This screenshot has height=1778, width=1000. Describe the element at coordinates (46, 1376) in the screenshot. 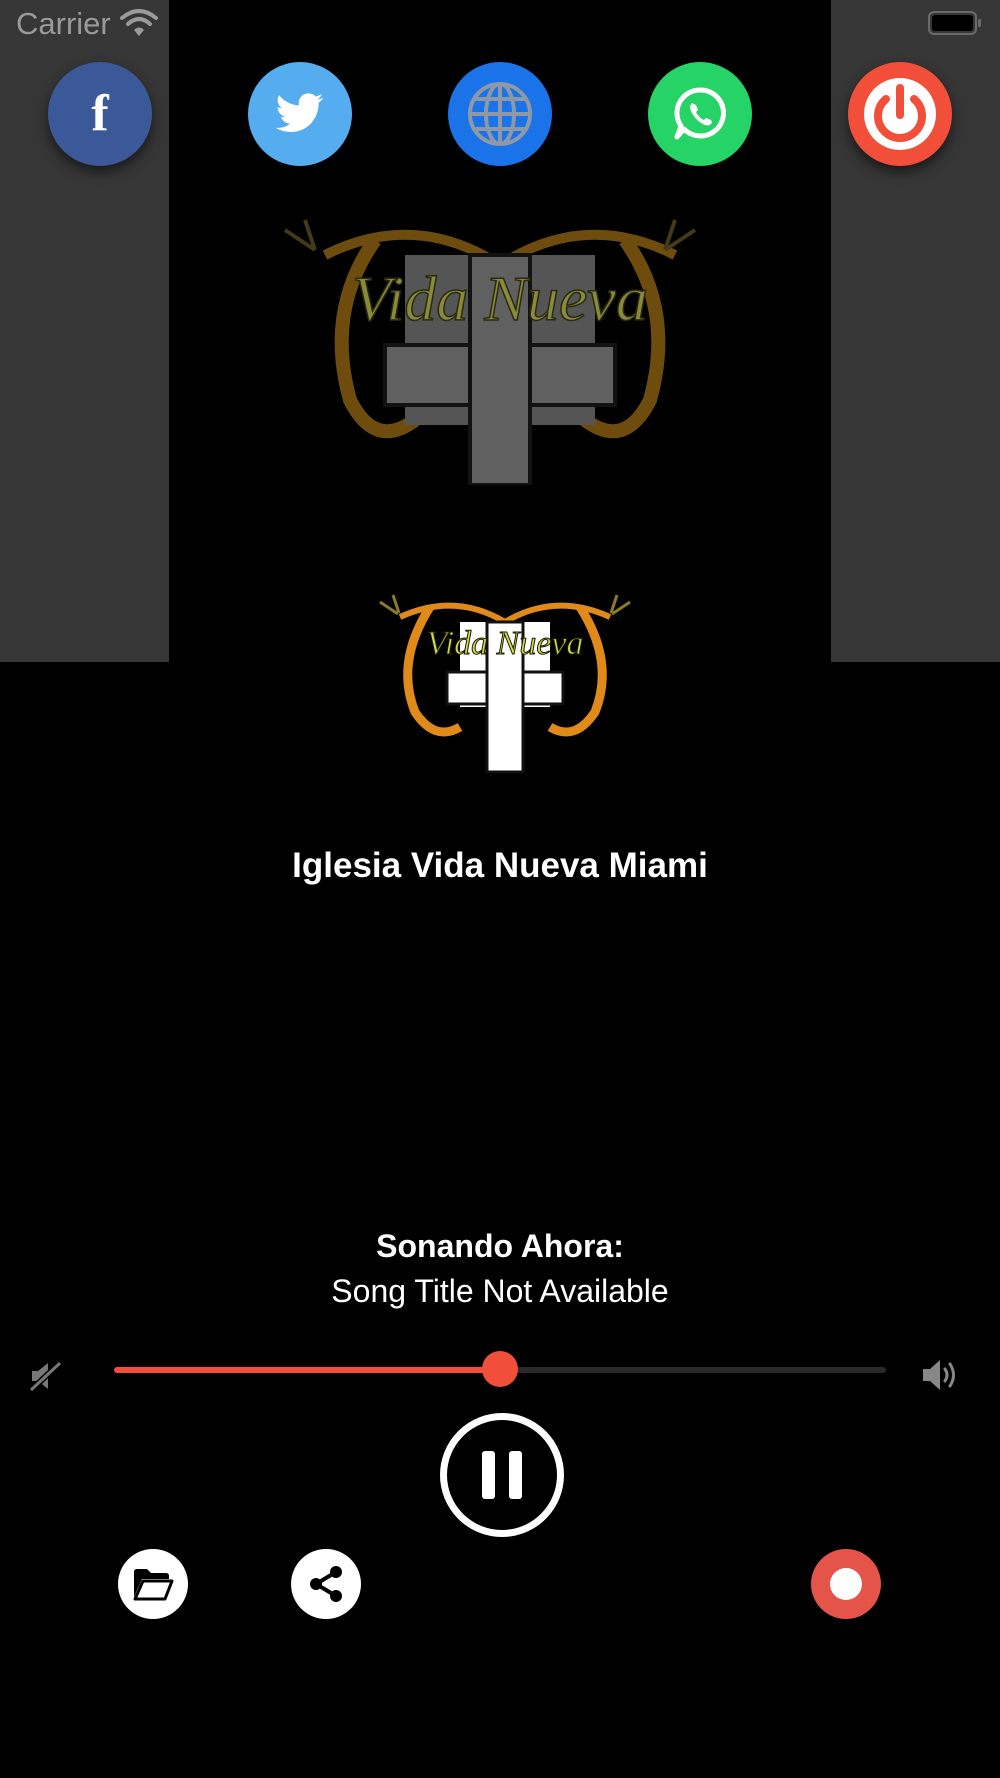

I see `volume-mute-icon` at that location.